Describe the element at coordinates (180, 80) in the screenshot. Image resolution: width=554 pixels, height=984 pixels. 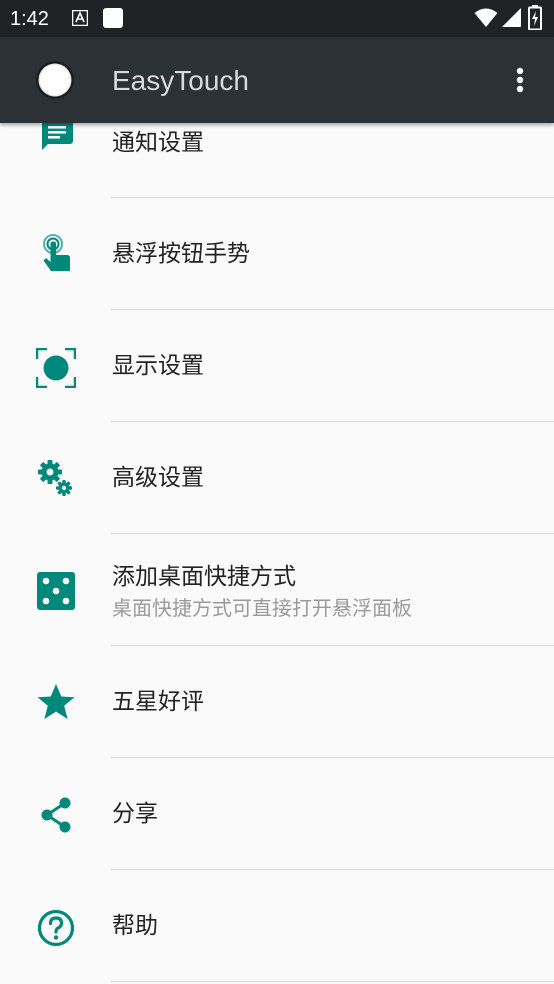
I see `app-title: EasyTouch` at that location.